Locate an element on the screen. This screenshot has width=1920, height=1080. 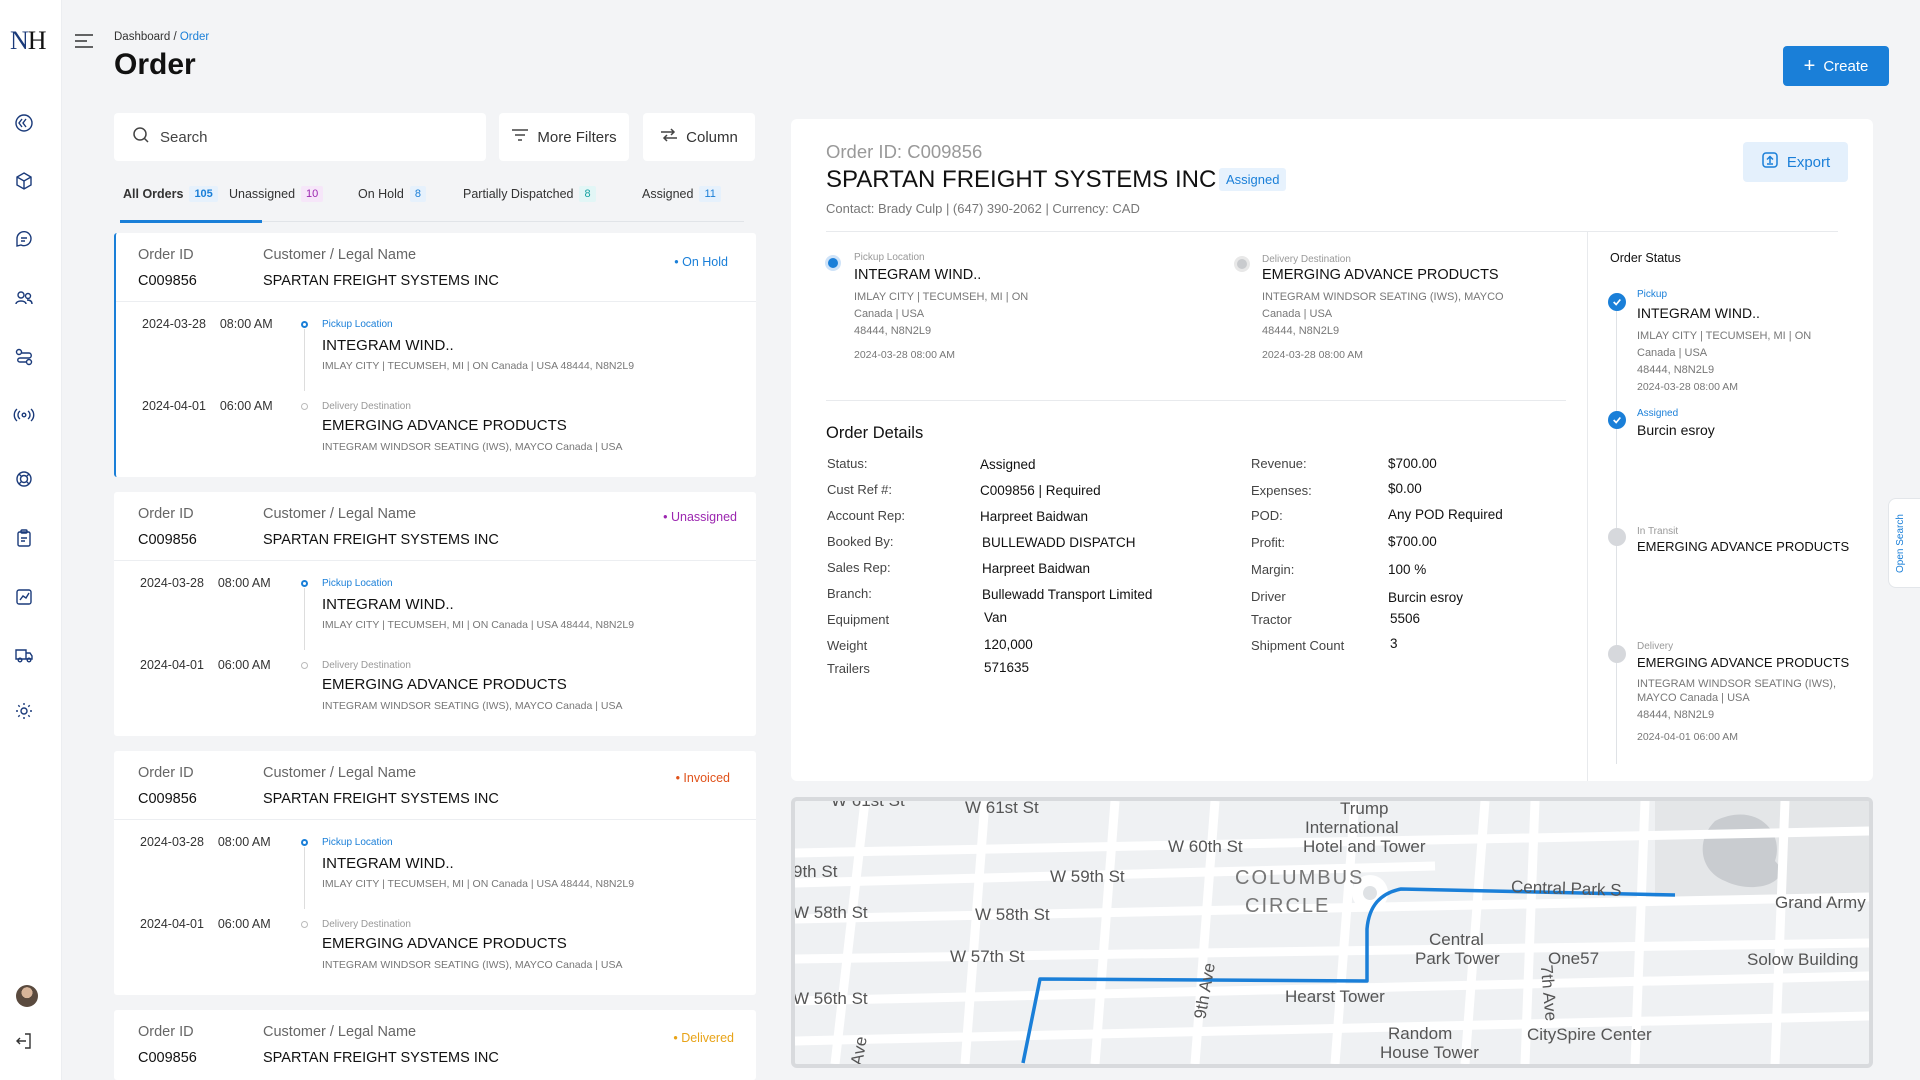
chat-icon is located at coordinates (24, 239).